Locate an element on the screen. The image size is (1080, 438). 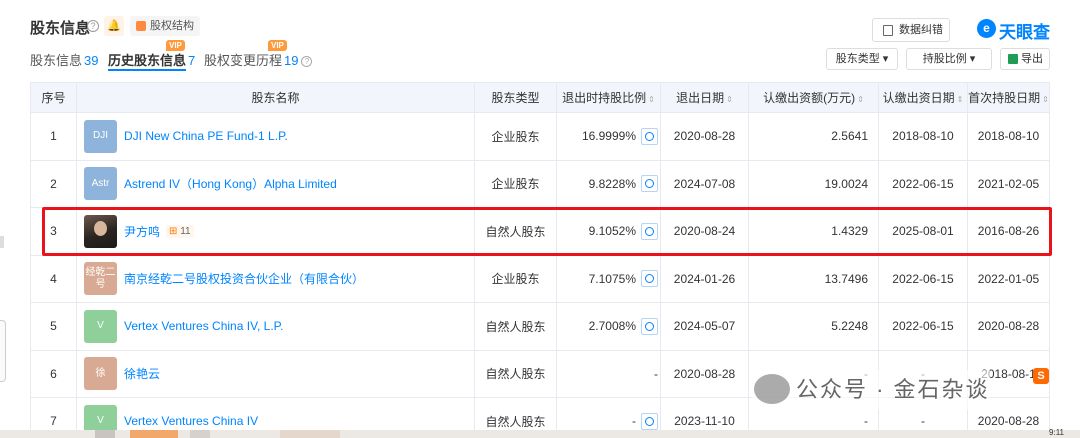
cell-capital: 13.7496 is located at coordinates (813, 278).